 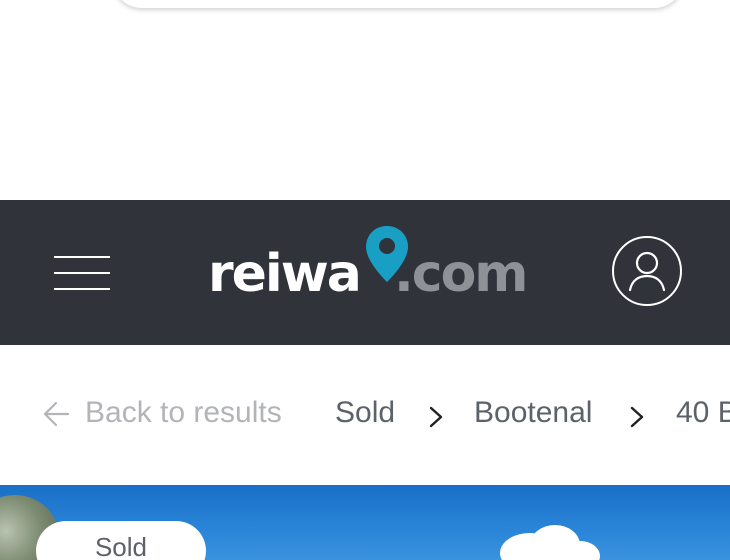 I want to click on breadcrumb-item-suburb: Bootenal, so click(x=533, y=413).